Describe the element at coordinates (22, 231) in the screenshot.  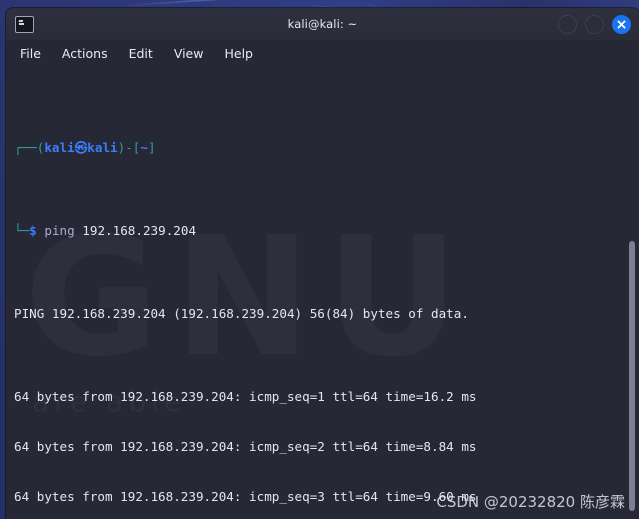
I see `prompt-branch-bottom: └─` at that location.